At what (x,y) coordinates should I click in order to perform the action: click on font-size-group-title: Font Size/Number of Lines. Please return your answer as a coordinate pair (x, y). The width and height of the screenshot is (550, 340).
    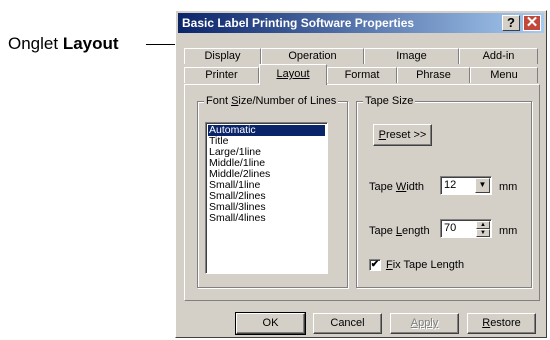
    Looking at the image, I should click on (271, 101).